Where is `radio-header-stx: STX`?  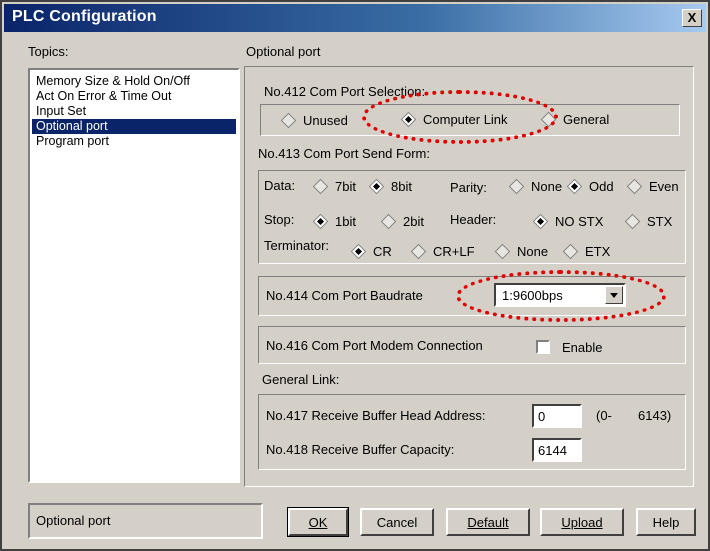
radio-header-stx: STX is located at coordinates (648, 221).